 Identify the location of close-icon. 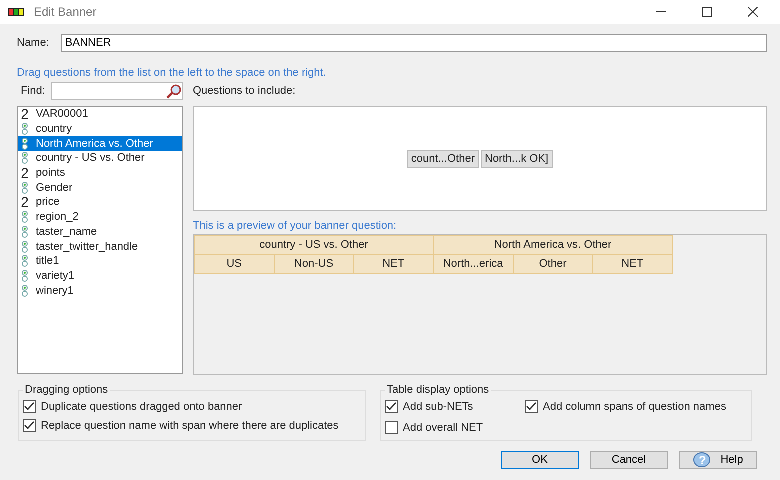
(753, 12).